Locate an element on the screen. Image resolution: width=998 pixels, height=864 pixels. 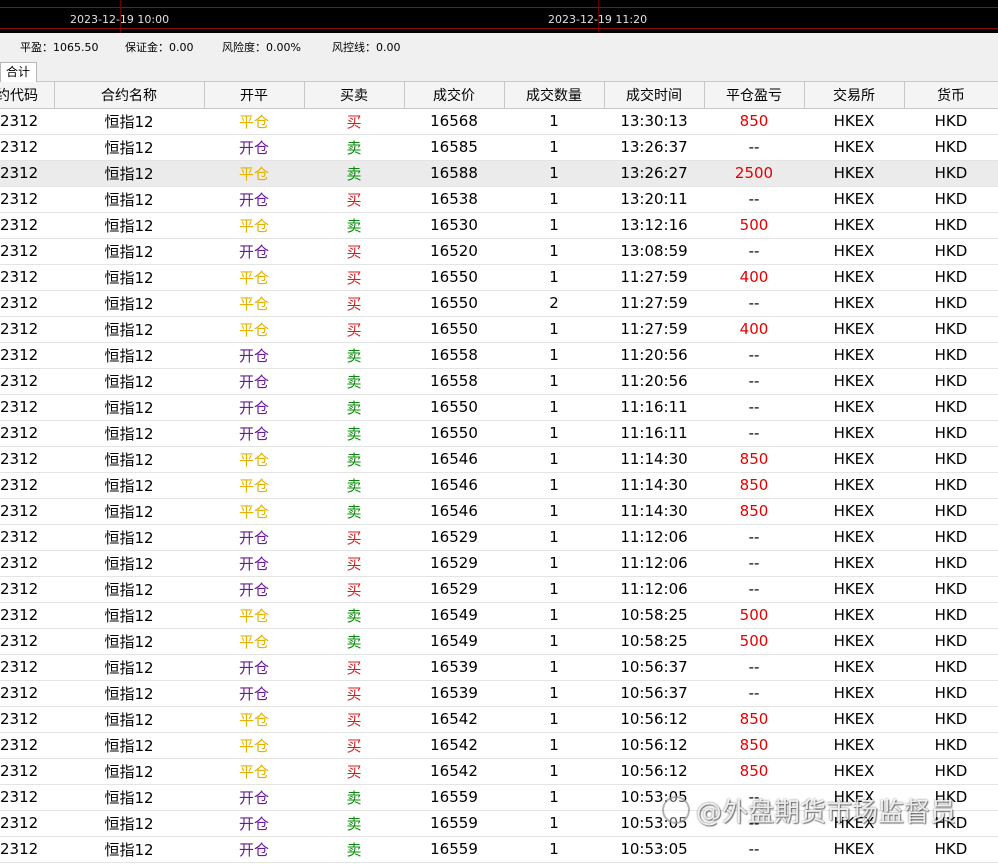
cell-time: 10:56:12 is located at coordinates (654, 745).